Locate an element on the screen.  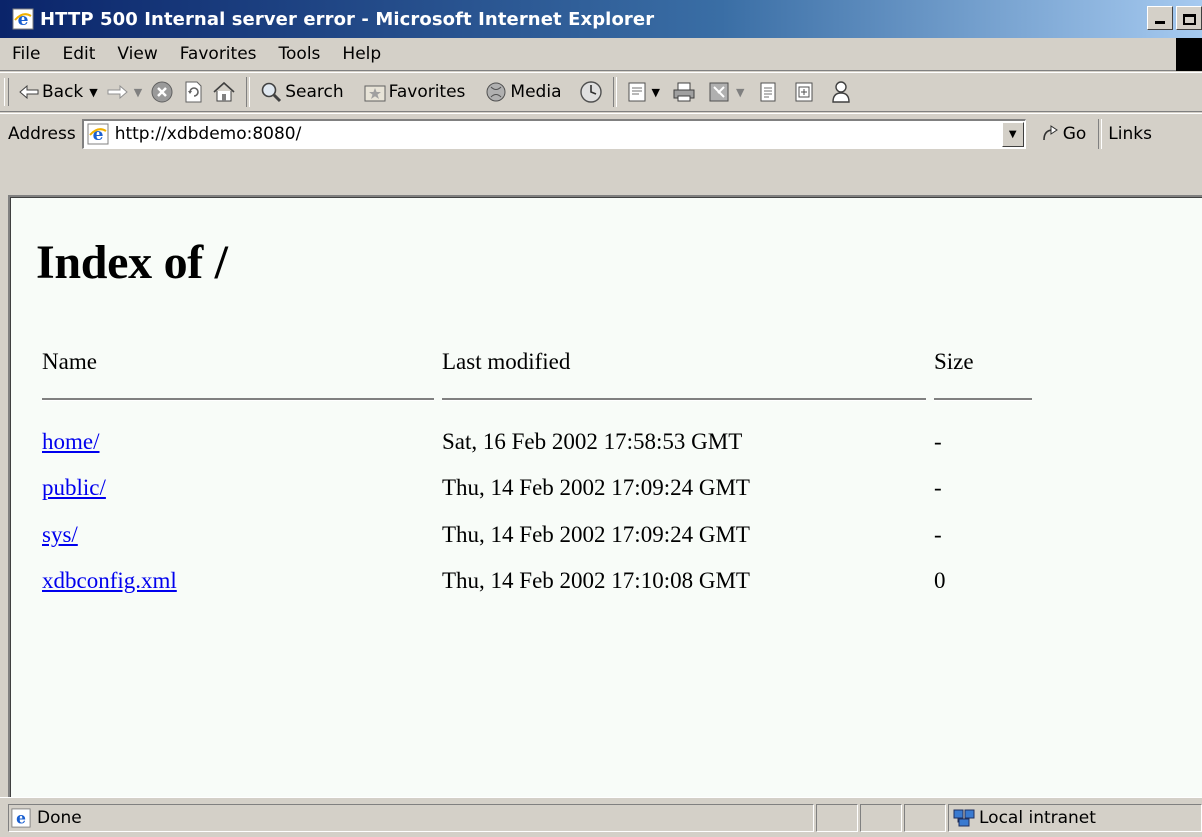
home-button is located at coordinates (224, 92).